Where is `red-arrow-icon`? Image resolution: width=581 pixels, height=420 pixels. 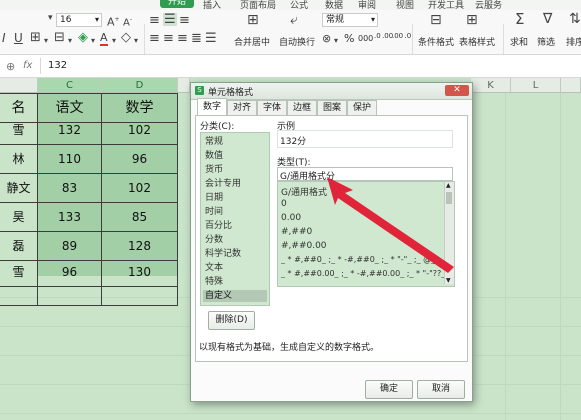 red-arrow-icon is located at coordinates (390, 225).